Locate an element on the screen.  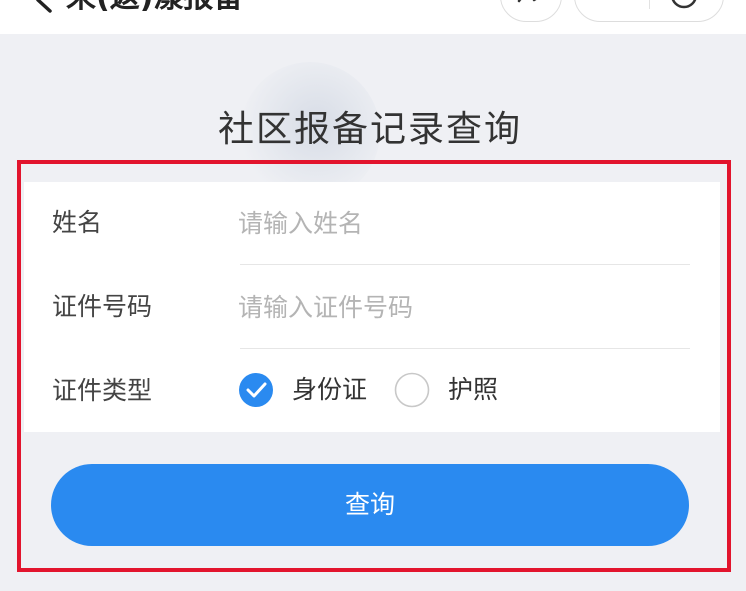
query-button: 查询 is located at coordinates (370, 505).